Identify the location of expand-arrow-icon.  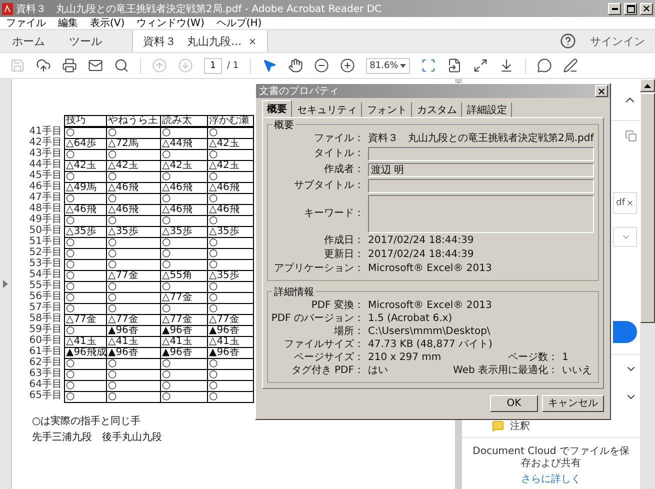
(5, 284).